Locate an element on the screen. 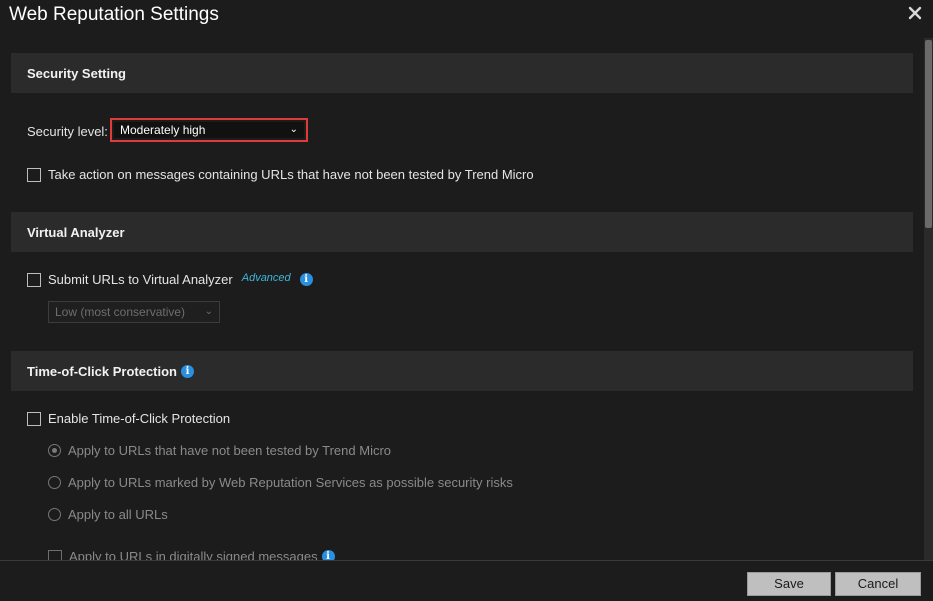 The image size is (933, 601). submit-va-label: Submit URLs to Virtual Analyzer is located at coordinates (140, 279).